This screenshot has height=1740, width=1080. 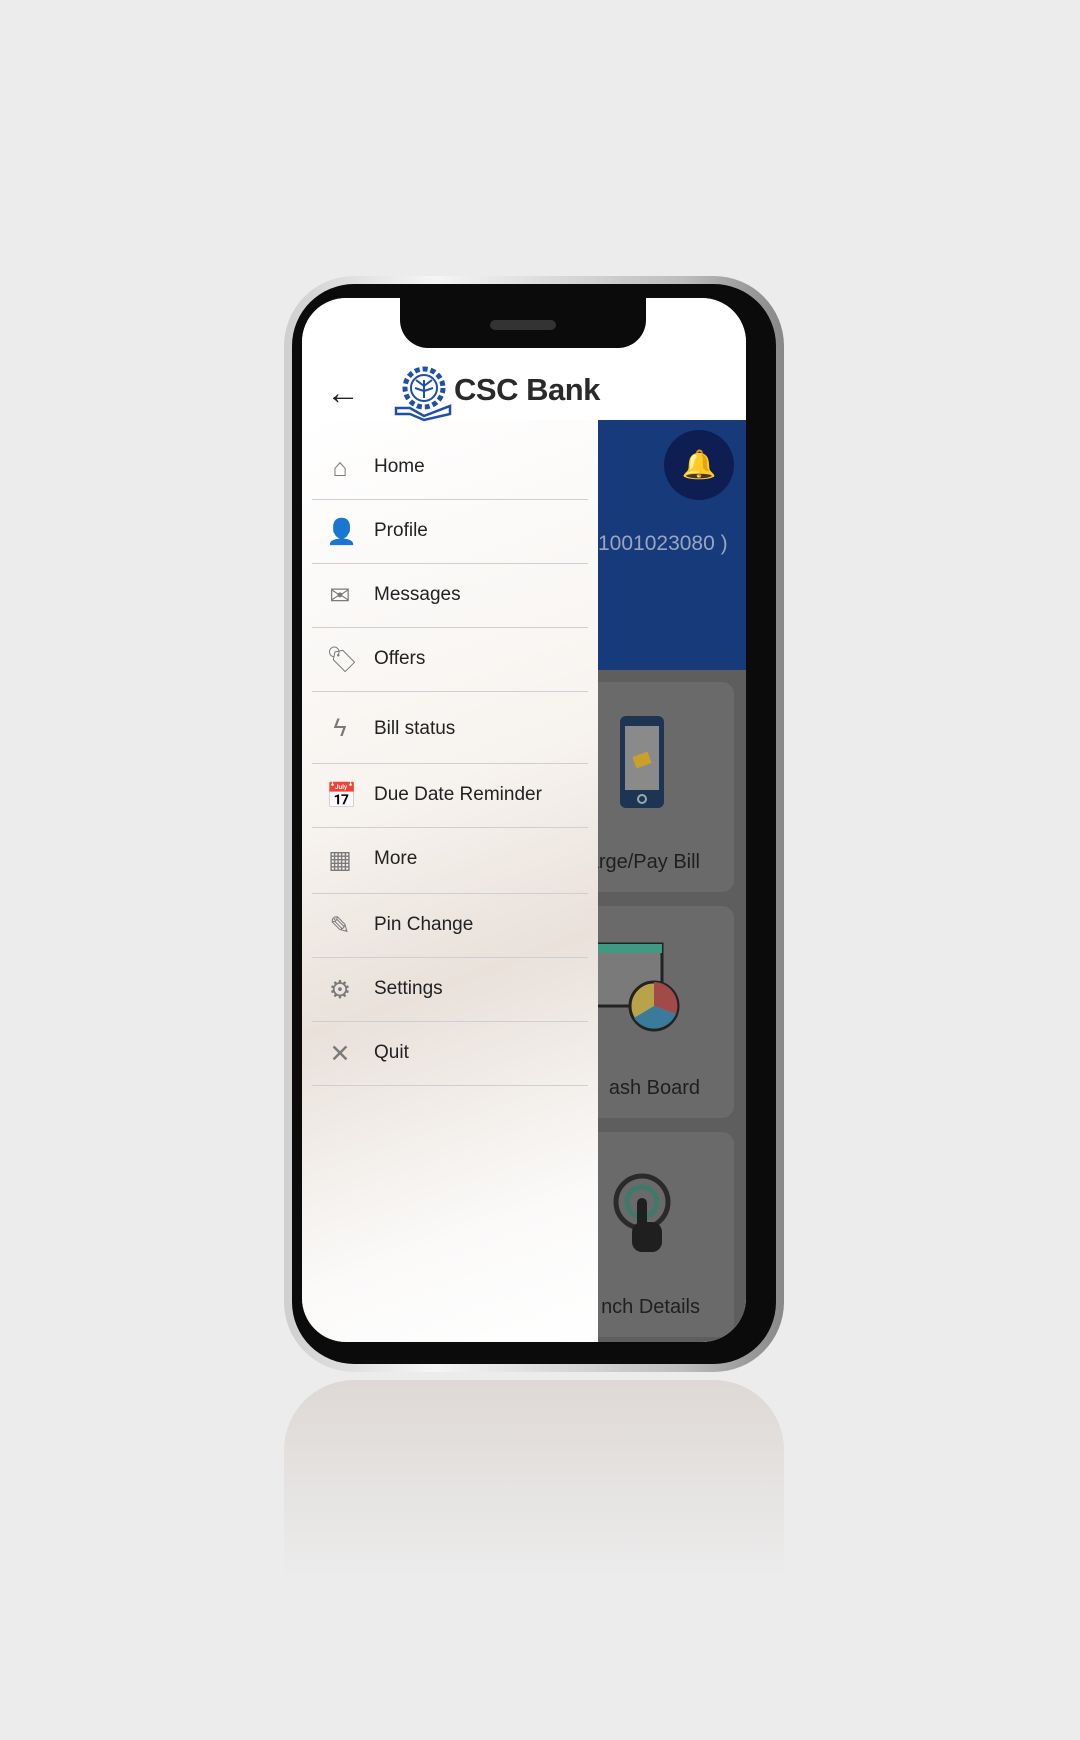 I want to click on tag-icon: 🏷, so click(x=342, y=660).